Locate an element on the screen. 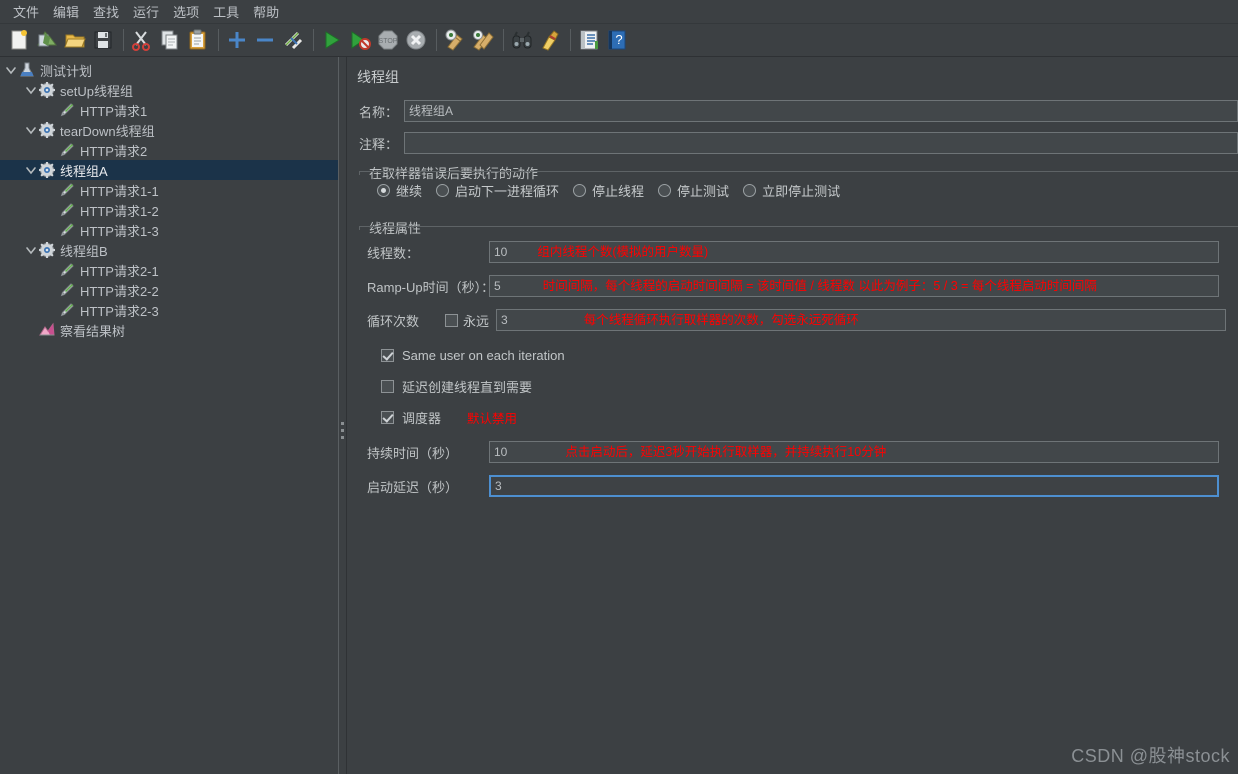  start-play-icon is located at coordinates (331, 40).